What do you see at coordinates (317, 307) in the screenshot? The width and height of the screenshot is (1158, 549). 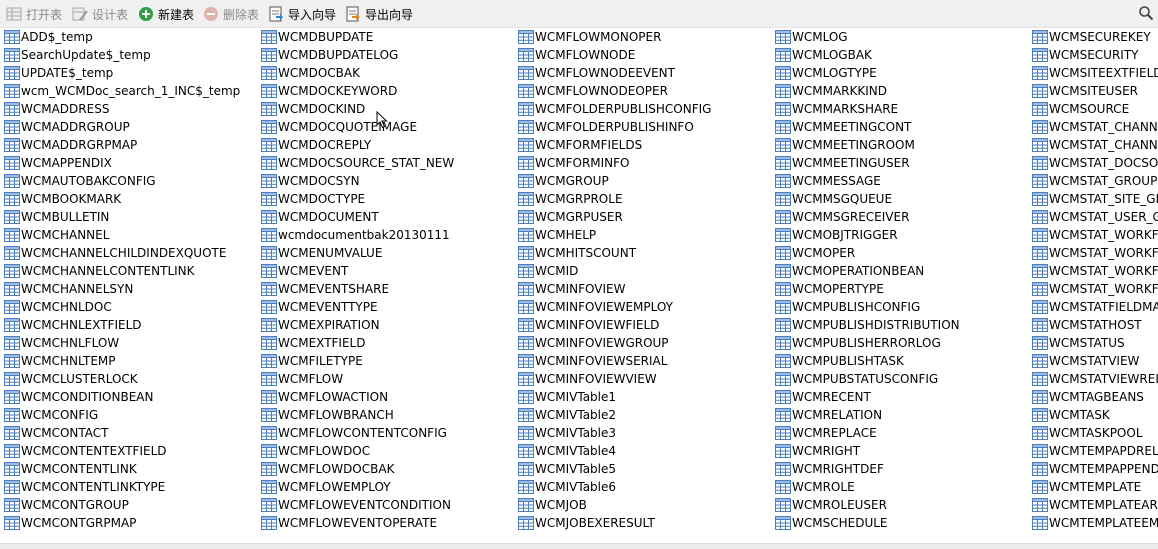 I see `table-list-item: WCMEVENTTYPE` at bounding box center [317, 307].